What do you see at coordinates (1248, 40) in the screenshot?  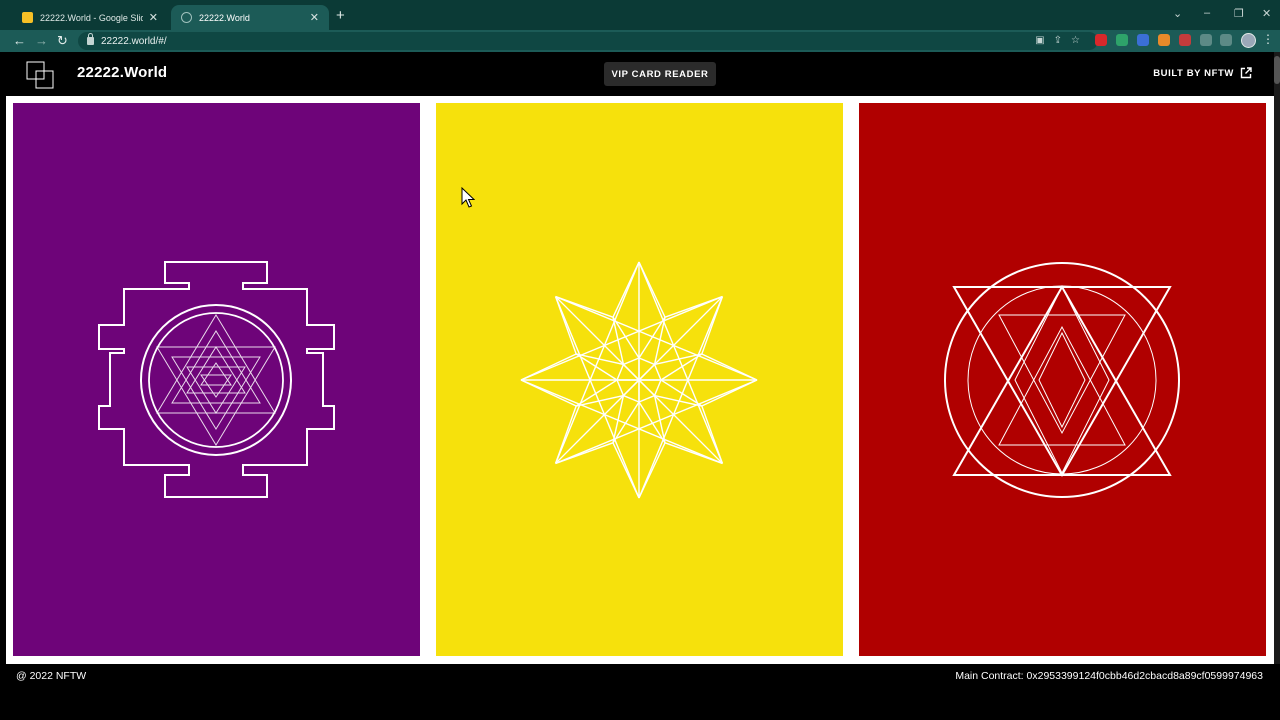 I see `profile-avatar` at bounding box center [1248, 40].